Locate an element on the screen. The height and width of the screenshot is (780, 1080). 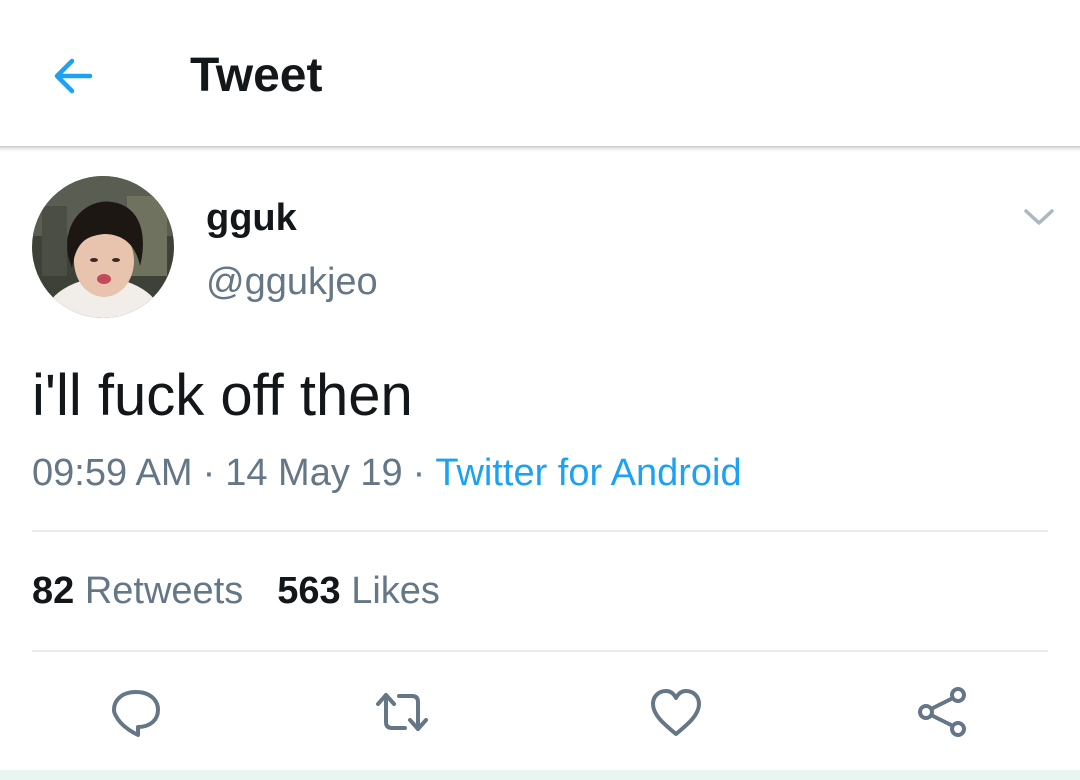
tweet-source-link: Twitter for Android is located at coordinates (588, 473).